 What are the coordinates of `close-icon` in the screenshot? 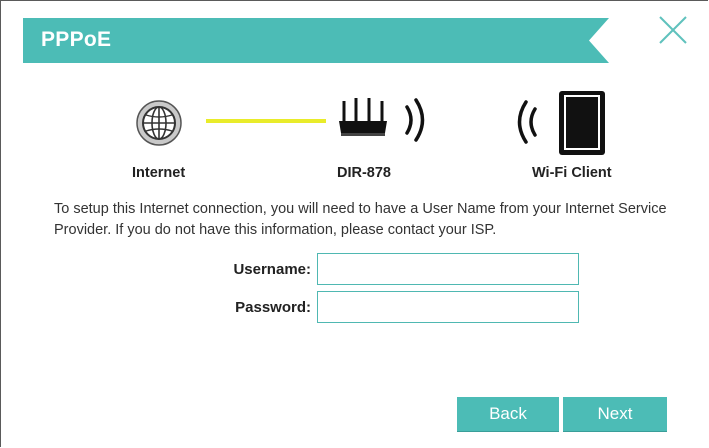 It's located at (673, 30).